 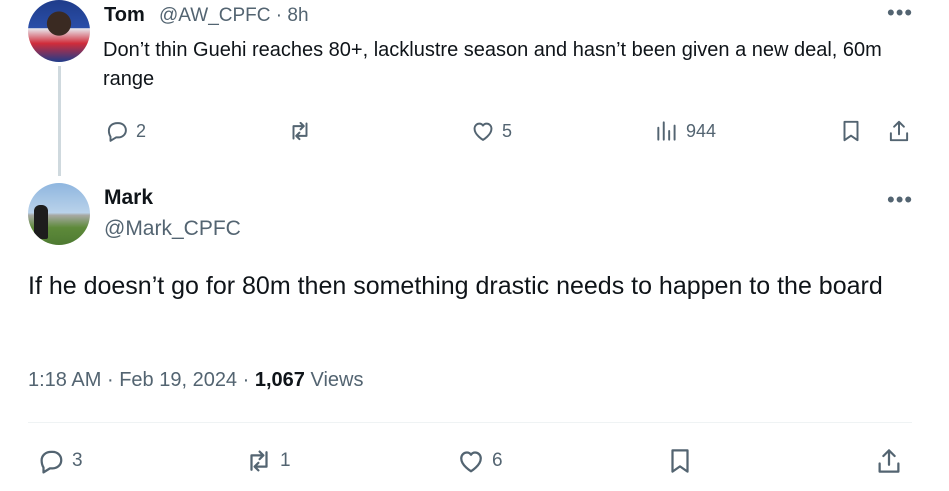 I want to click on views-count: 1,067, so click(x=280, y=380).